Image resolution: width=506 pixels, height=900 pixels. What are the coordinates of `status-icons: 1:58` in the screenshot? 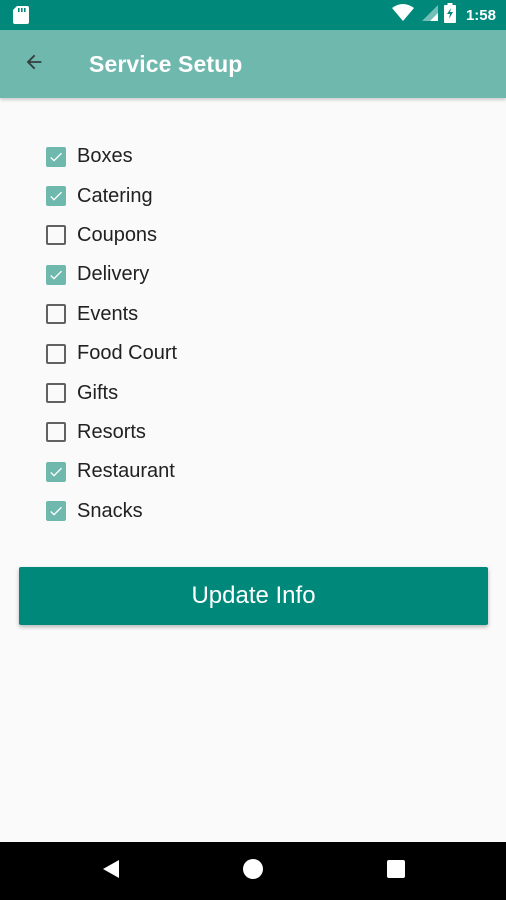 It's located at (443, 15).